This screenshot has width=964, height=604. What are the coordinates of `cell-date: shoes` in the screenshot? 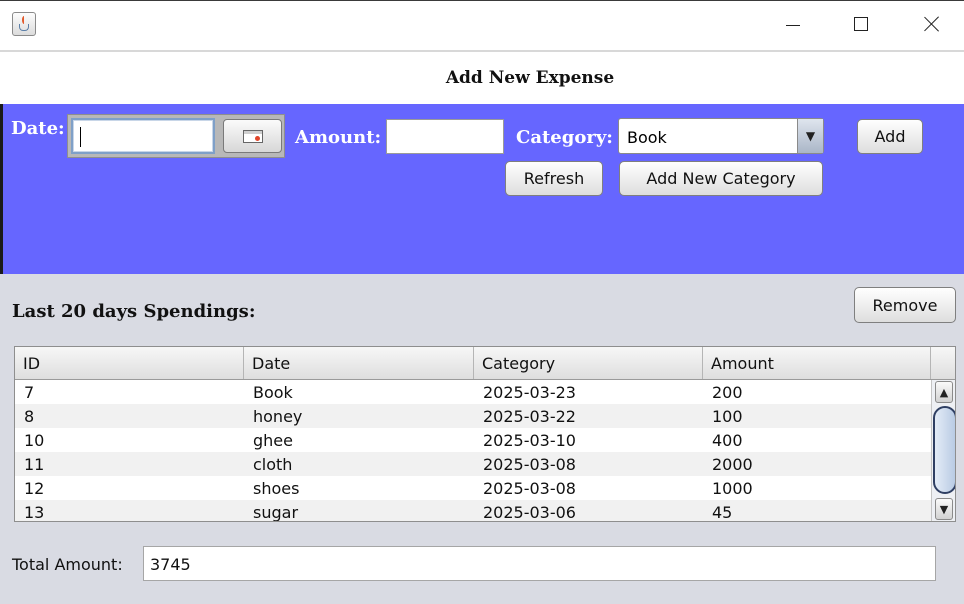 It's located at (276, 488).